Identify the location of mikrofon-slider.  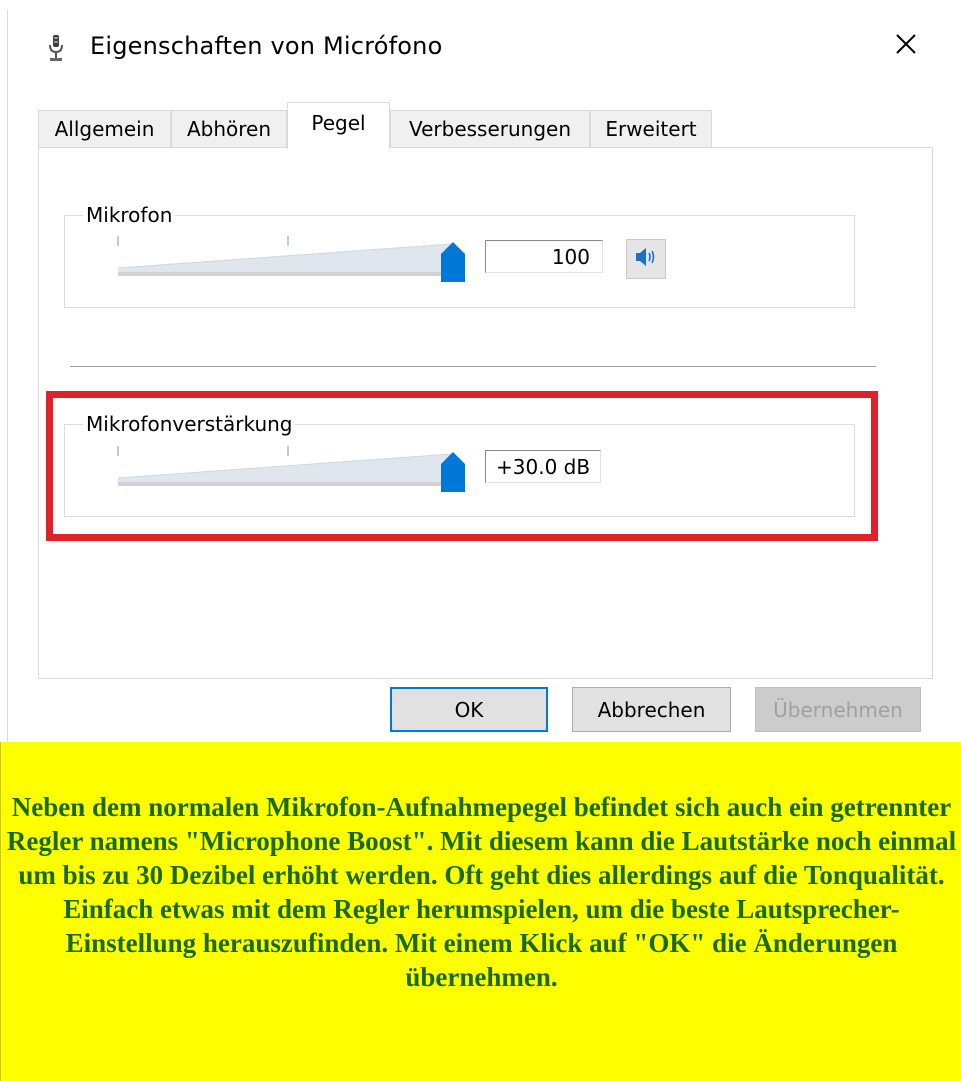
(296, 260).